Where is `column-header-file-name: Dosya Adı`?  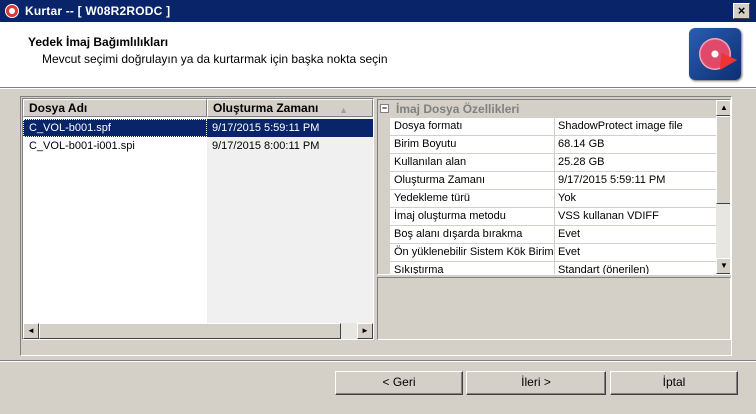
column-header-file-name: Dosya Adı is located at coordinates (115, 108).